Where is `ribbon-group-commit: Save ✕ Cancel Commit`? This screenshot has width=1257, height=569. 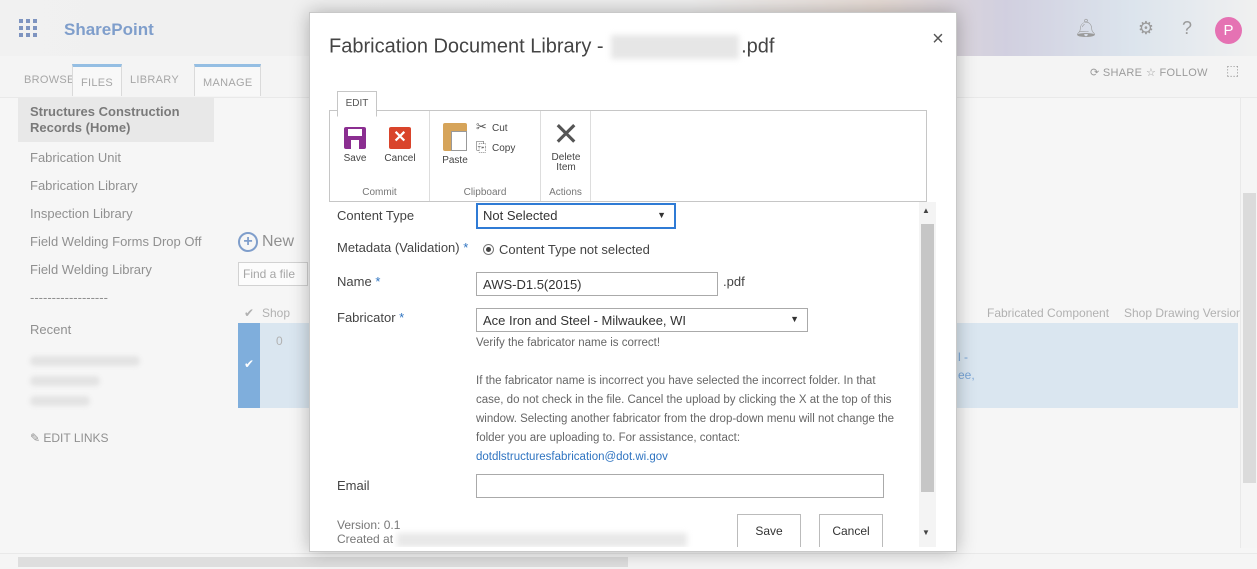 ribbon-group-commit: Save ✕ Cancel Commit is located at coordinates (380, 156).